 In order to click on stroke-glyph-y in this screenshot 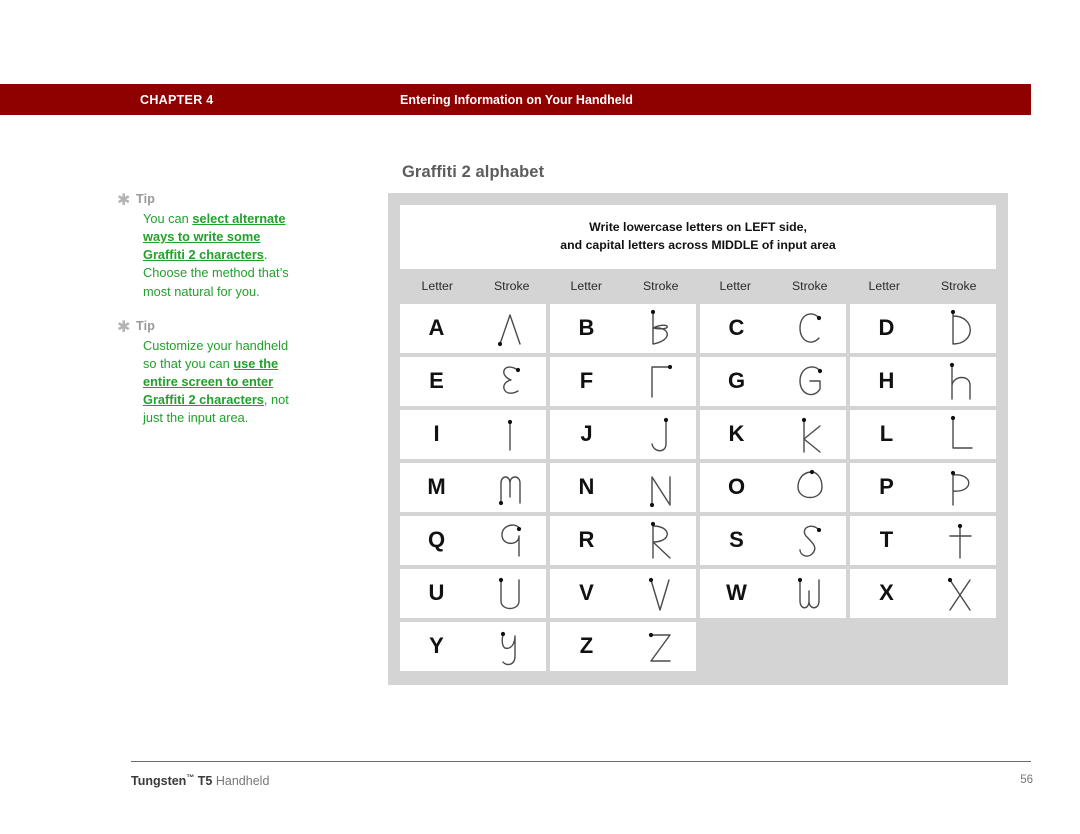, I will do `click(509, 646)`.